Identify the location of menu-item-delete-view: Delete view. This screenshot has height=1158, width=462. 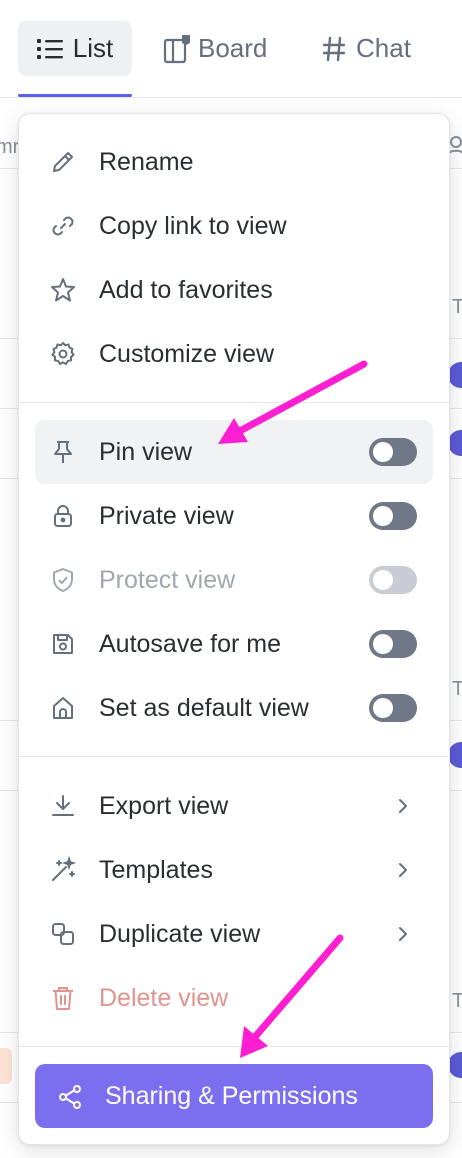
(234, 998).